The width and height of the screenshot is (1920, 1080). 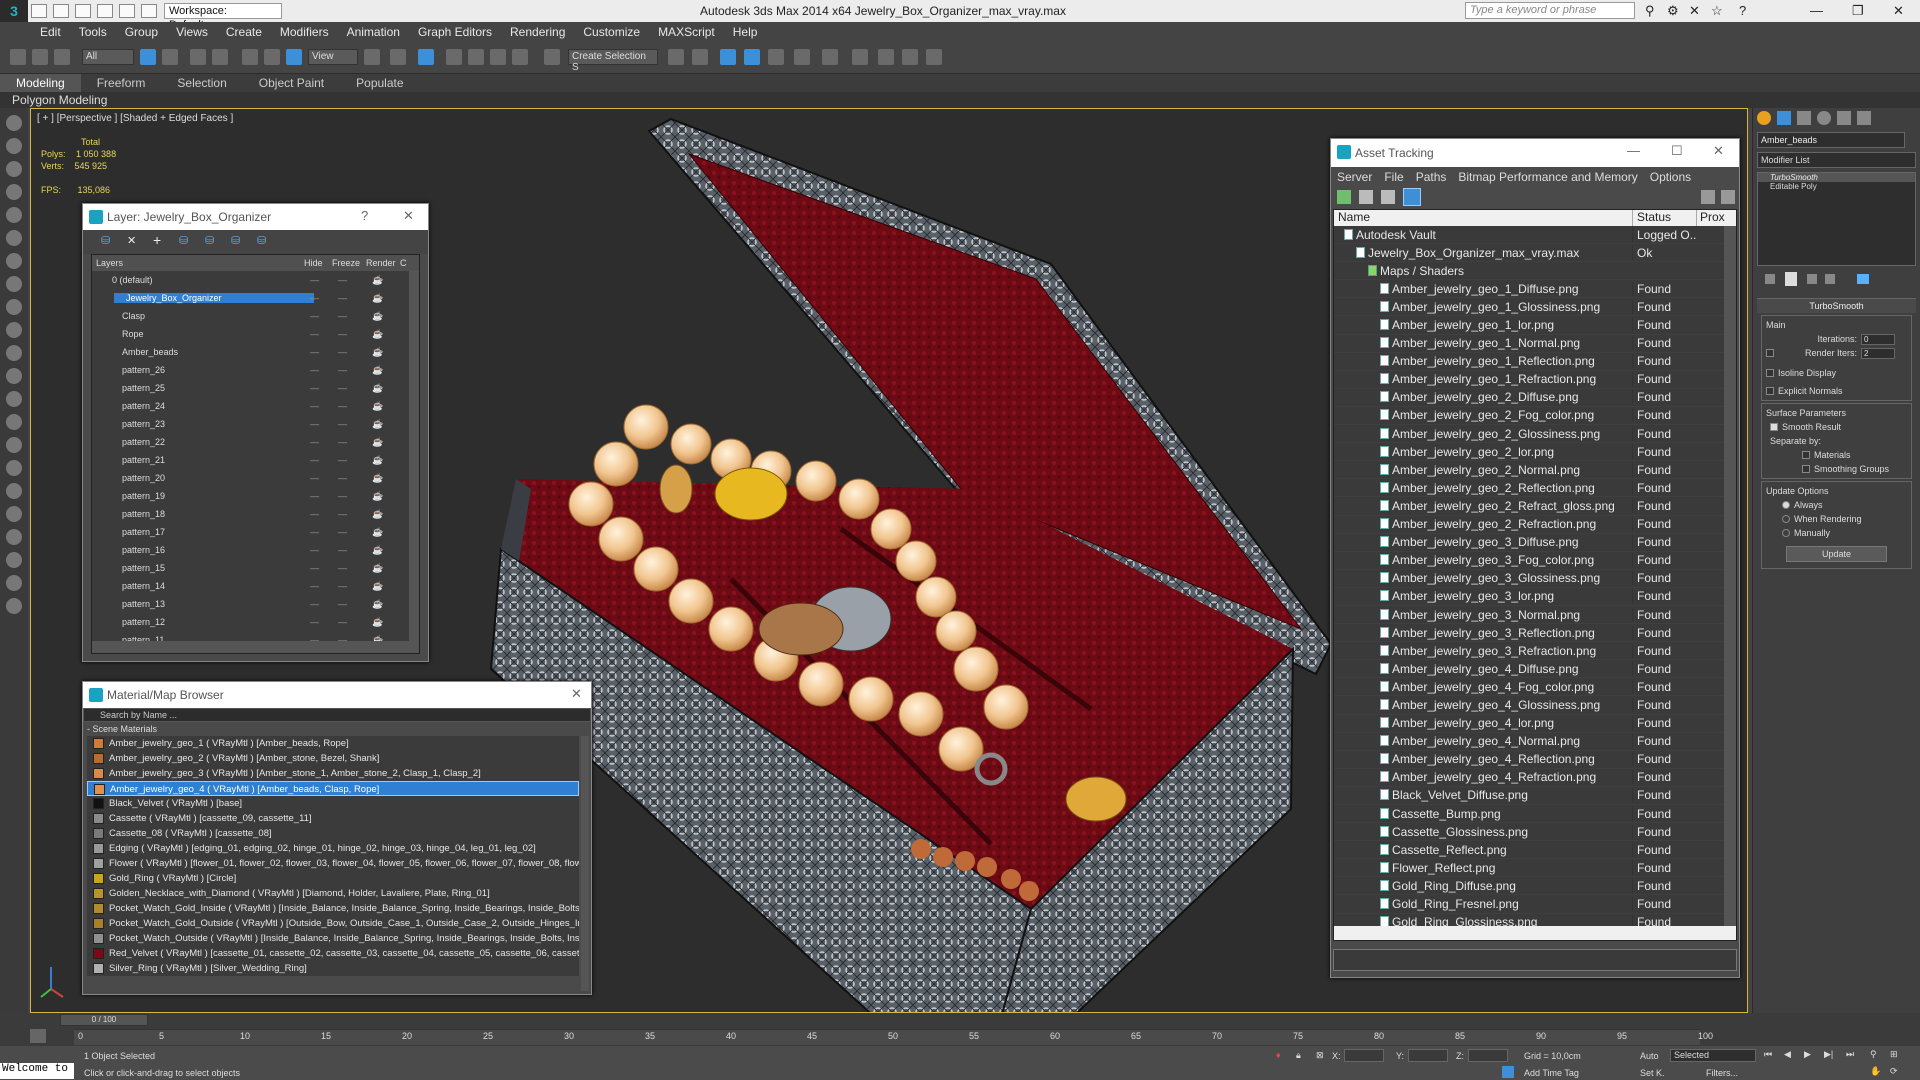 I want to click on layer-row: Amber_beads — — ☕, so click(x=255, y=352).